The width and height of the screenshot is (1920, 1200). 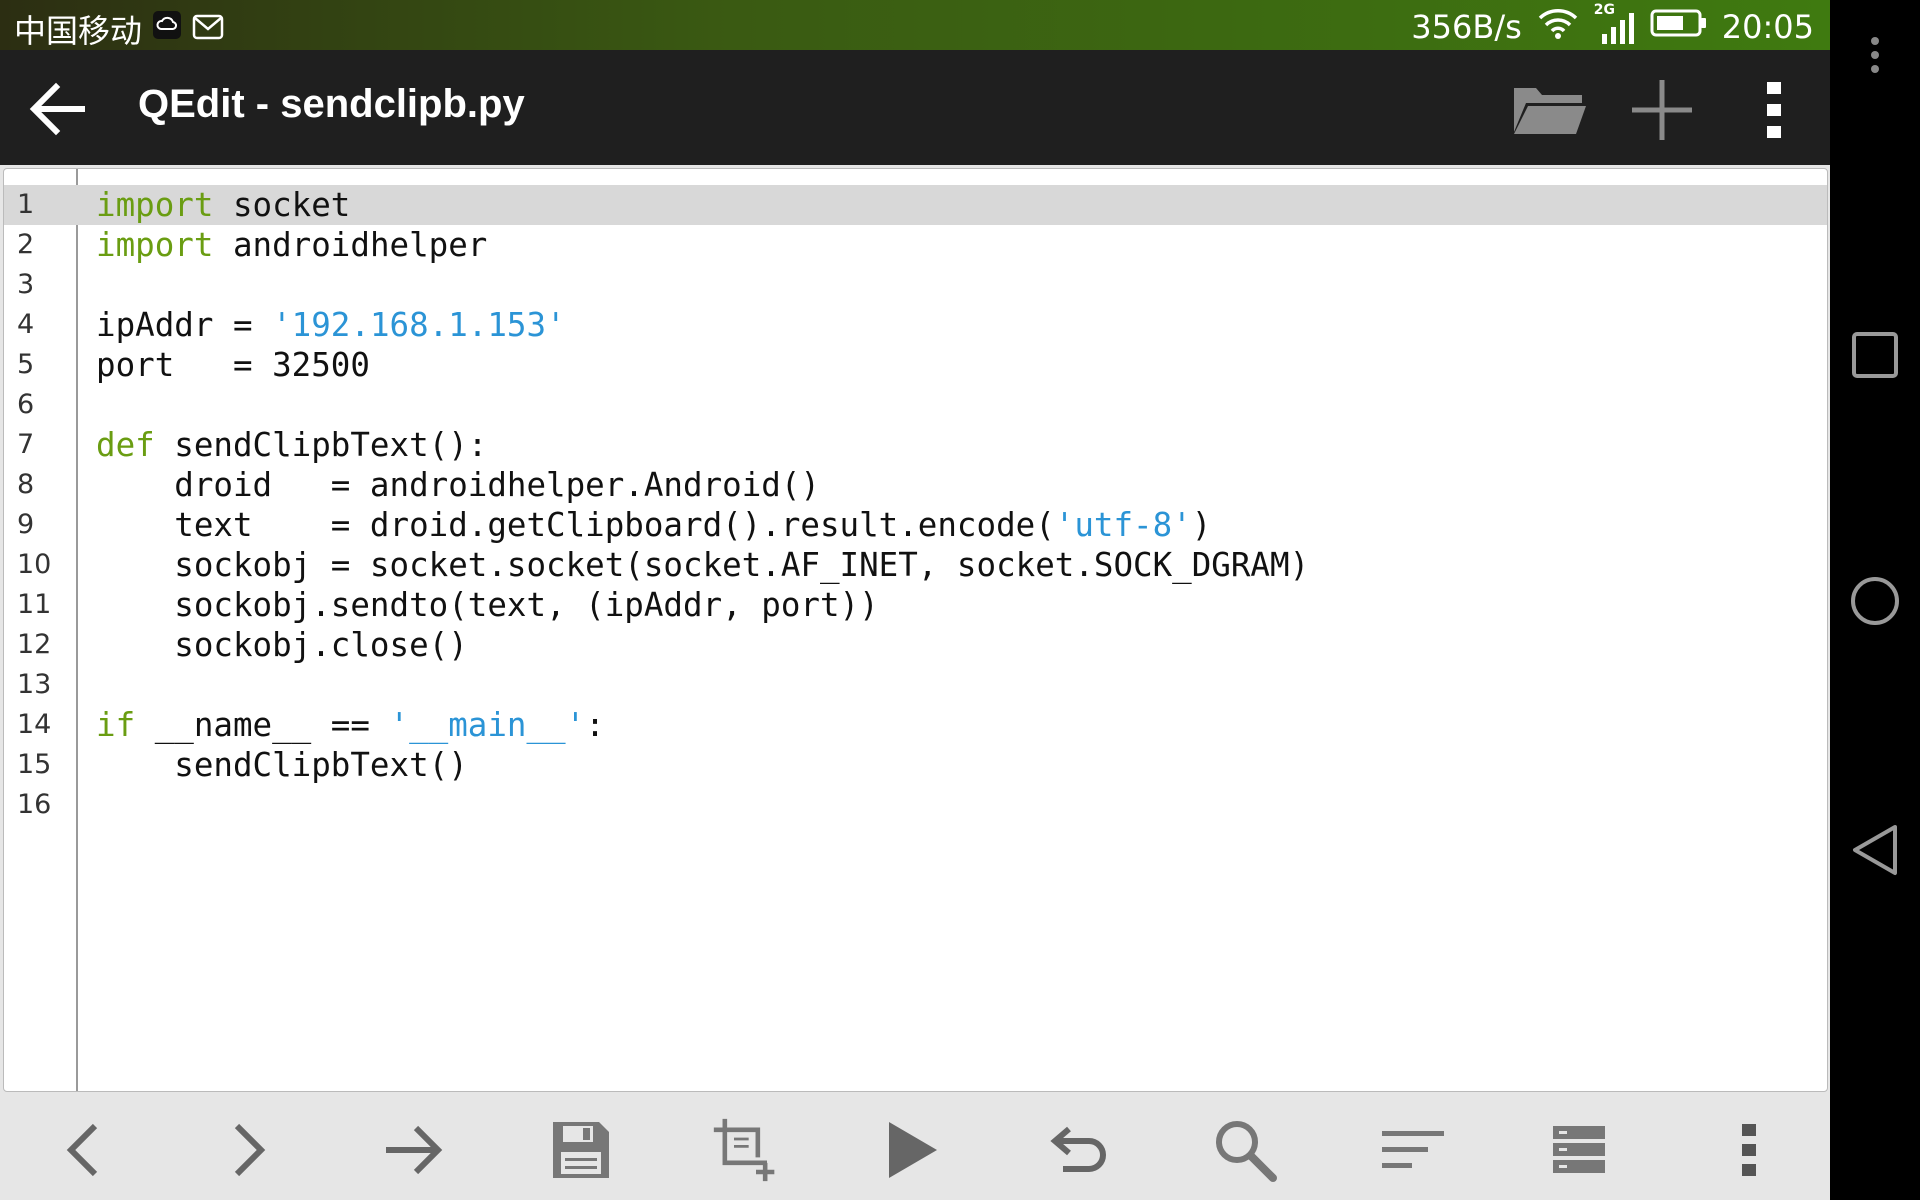 I want to click on code-token: ipAddr =, so click(x=184, y=325).